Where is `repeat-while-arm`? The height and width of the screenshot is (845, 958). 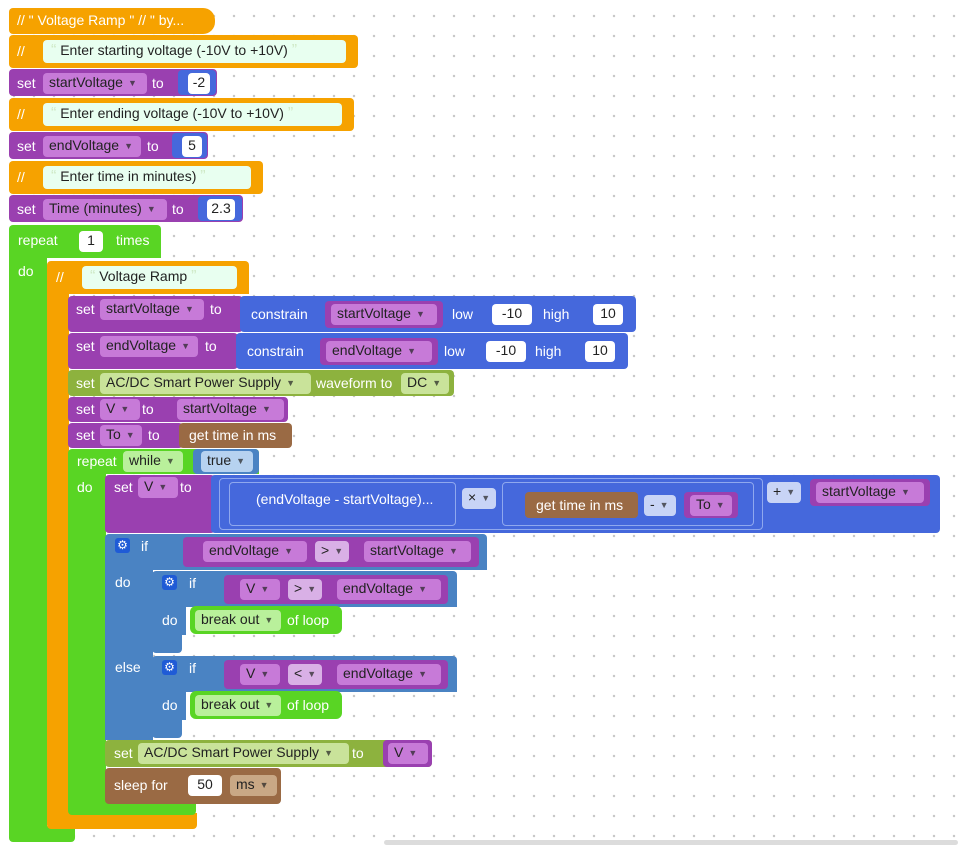 repeat-while-arm is located at coordinates (87, 638).